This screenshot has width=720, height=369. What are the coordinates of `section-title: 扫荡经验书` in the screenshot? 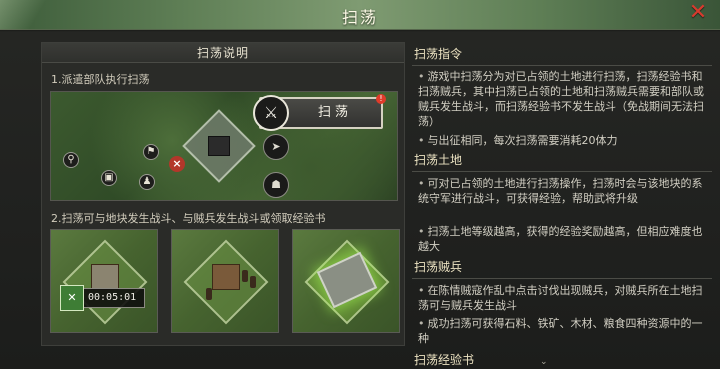 It's located at (444, 360).